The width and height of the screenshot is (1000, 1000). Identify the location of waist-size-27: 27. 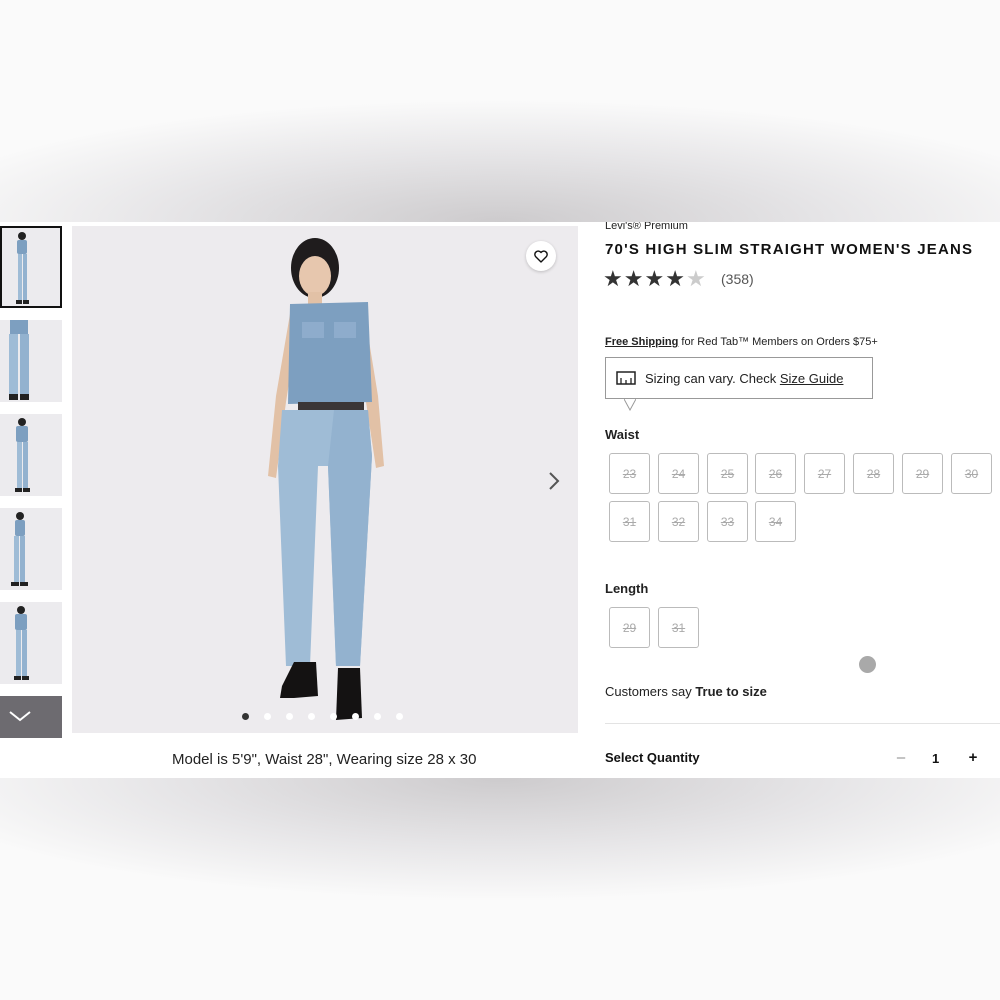
(824, 473).